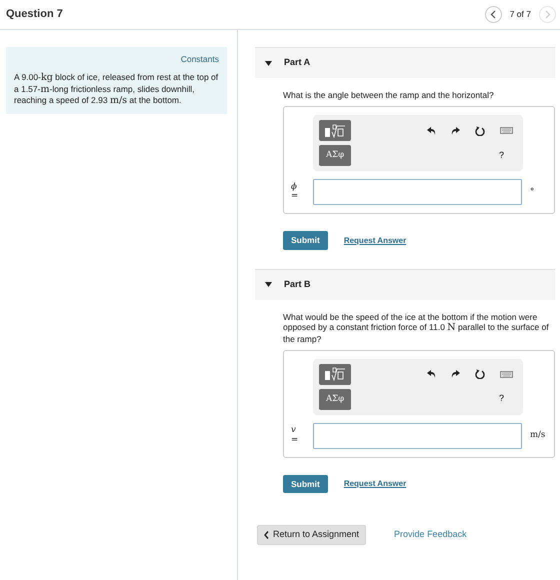 The width and height of the screenshot is (560, 580). Describe the element at coordinates (116, 89) in the screenshot. I see `problem-text: A 9.00-kg block of ice, released from rest at the top of a 1.57-m-long frictionless ramp, slides downhill, reaching a speed of 2.93 m/s at the bottom.` at that location.